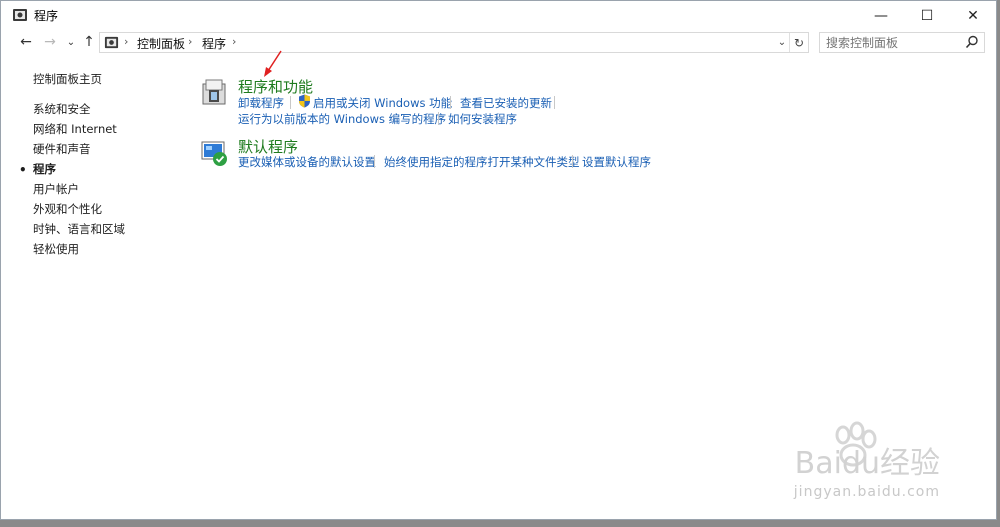  What do you see at coordinates (50, 42) in the screenshot?
I see `forward-button: →` at bounding box center [50, 42].